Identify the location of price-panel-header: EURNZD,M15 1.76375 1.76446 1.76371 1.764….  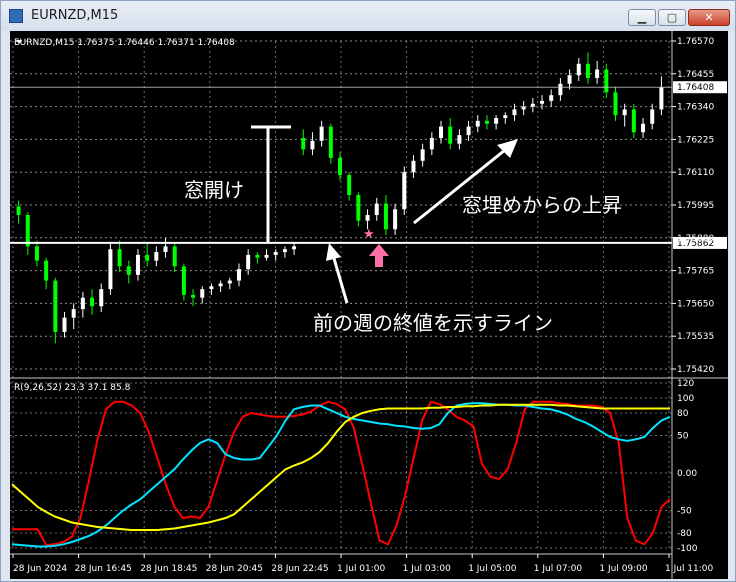
(124, 43).